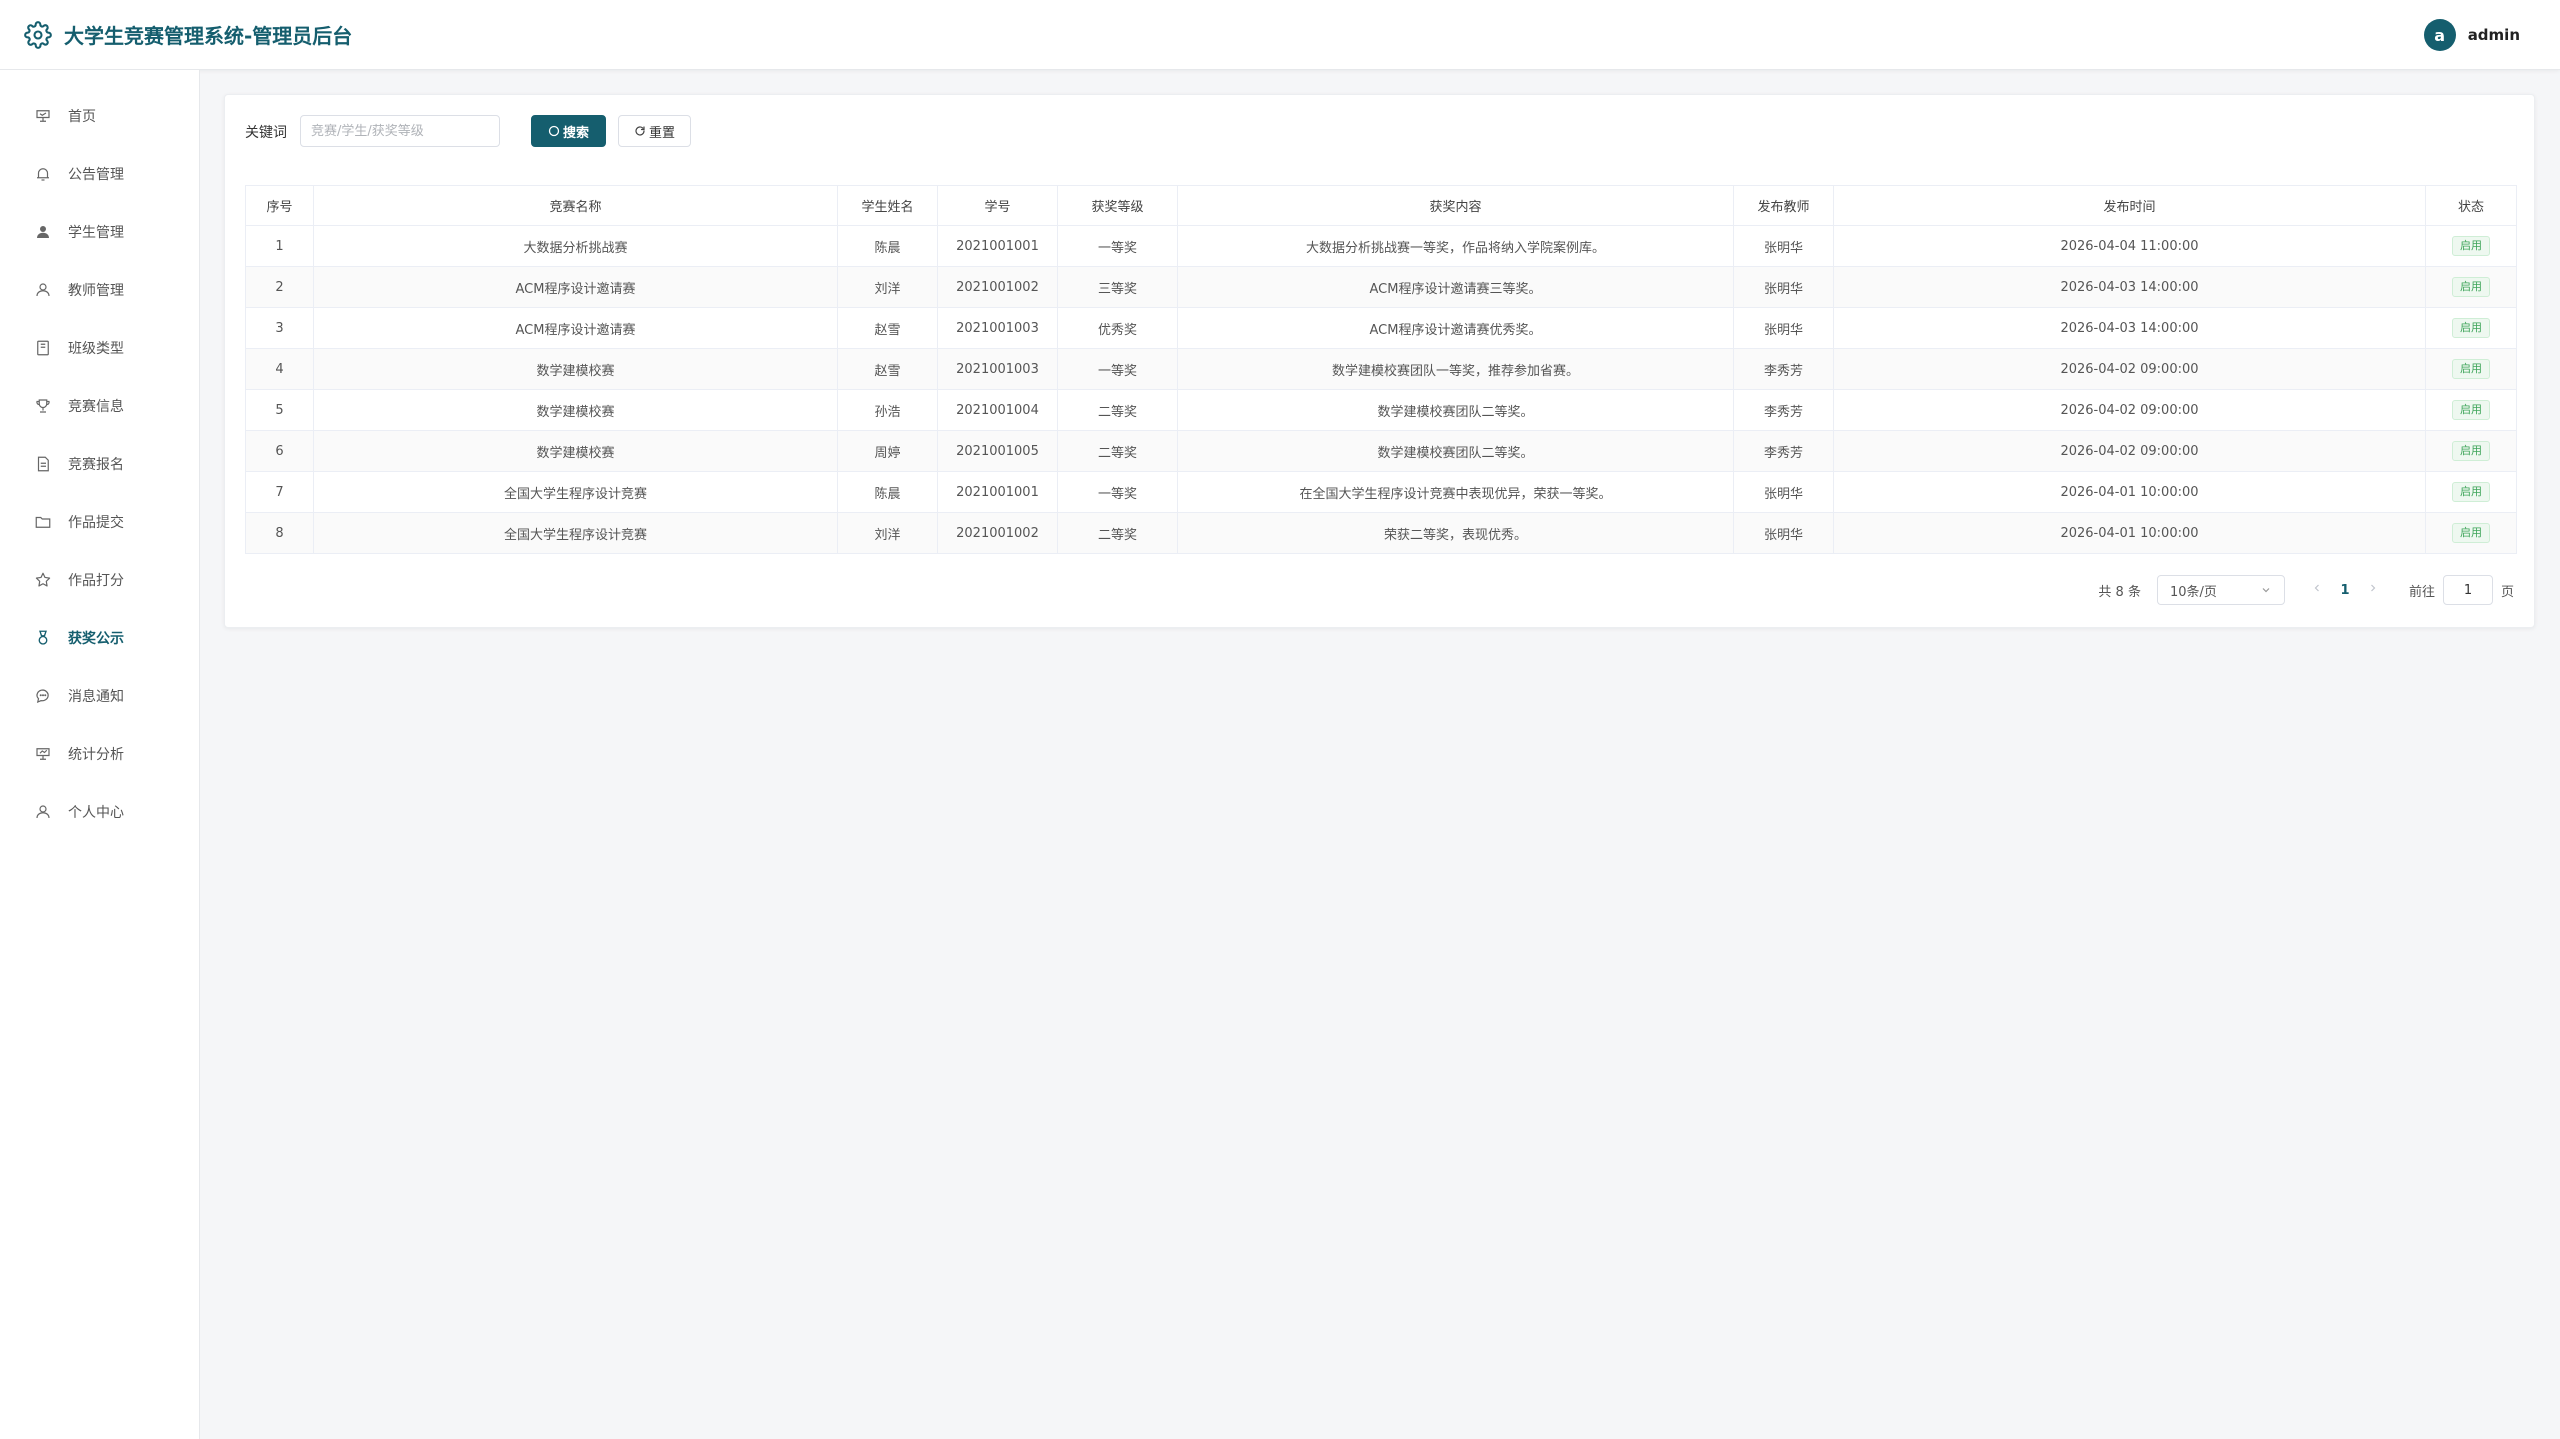 This screenshot has height=1439, width=2560. Describe the element at coordinates (43, 232) in the screenshot. I see `user-filled-icon` at that location.